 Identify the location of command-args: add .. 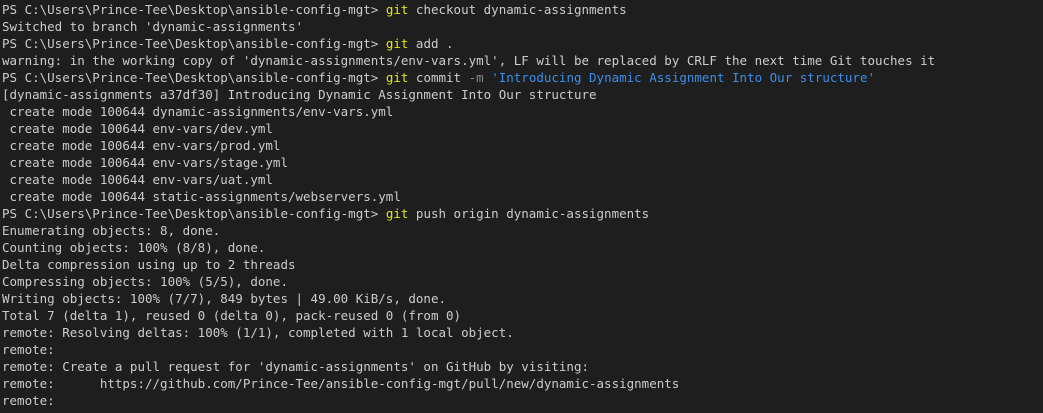
(431, 43).